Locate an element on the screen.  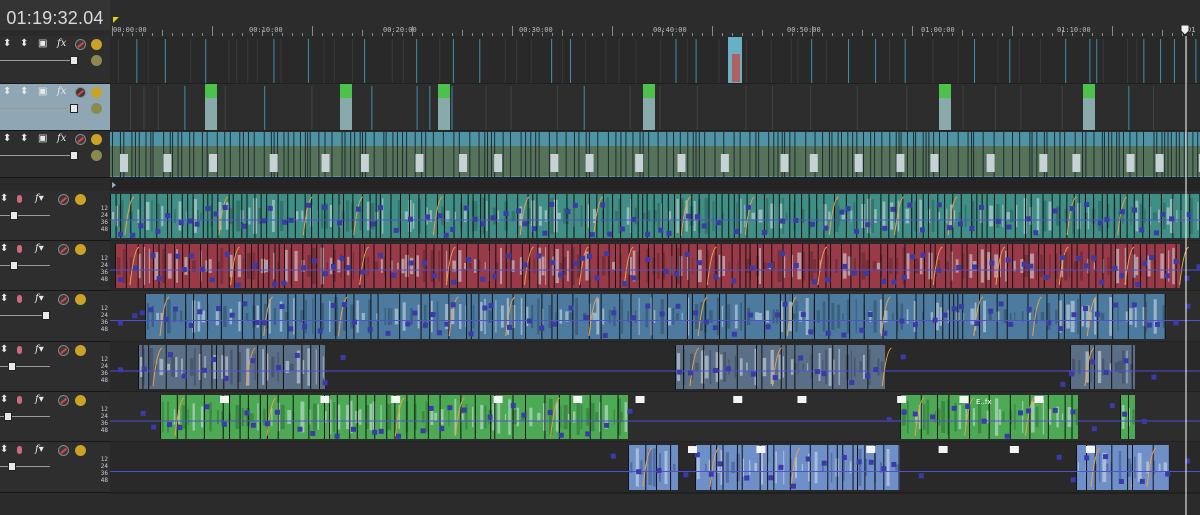
expand-icon: ⬍ is located at coordinates (4, 450).